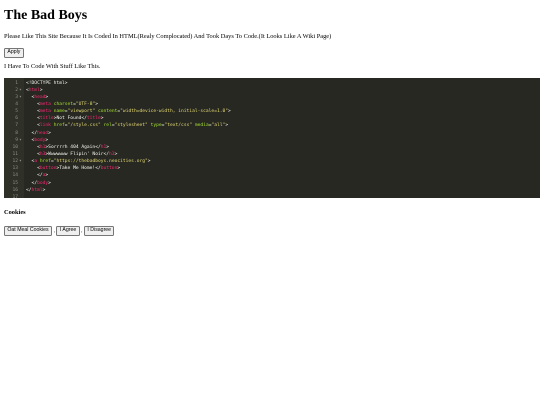  What do you see at coordinates (46, 15) in the screenshot?
I see `page-title: The Bad Boys` at bounding box center [46, 15].